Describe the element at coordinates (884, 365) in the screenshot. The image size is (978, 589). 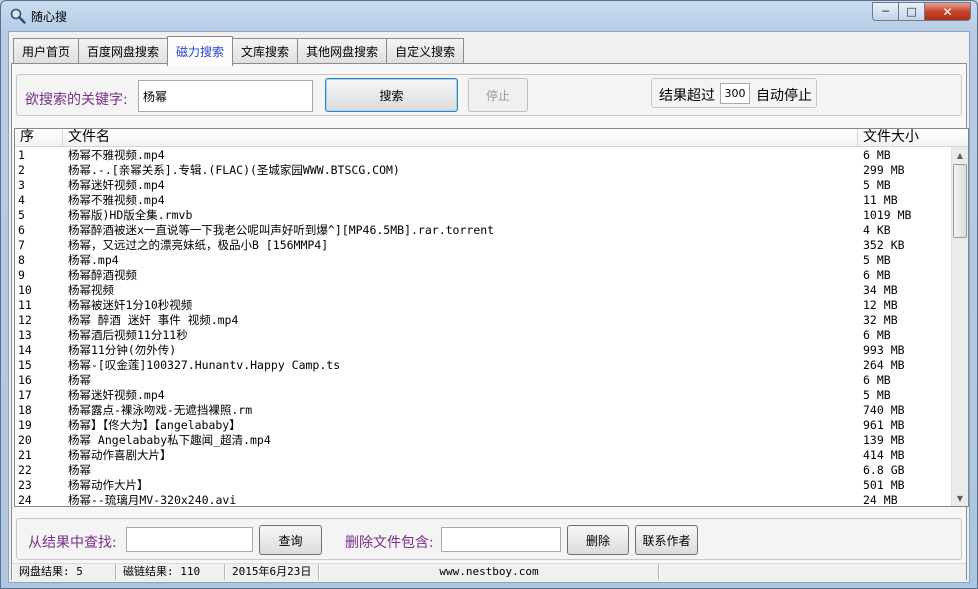
I see `row-filesize: 264 MB` at that location.